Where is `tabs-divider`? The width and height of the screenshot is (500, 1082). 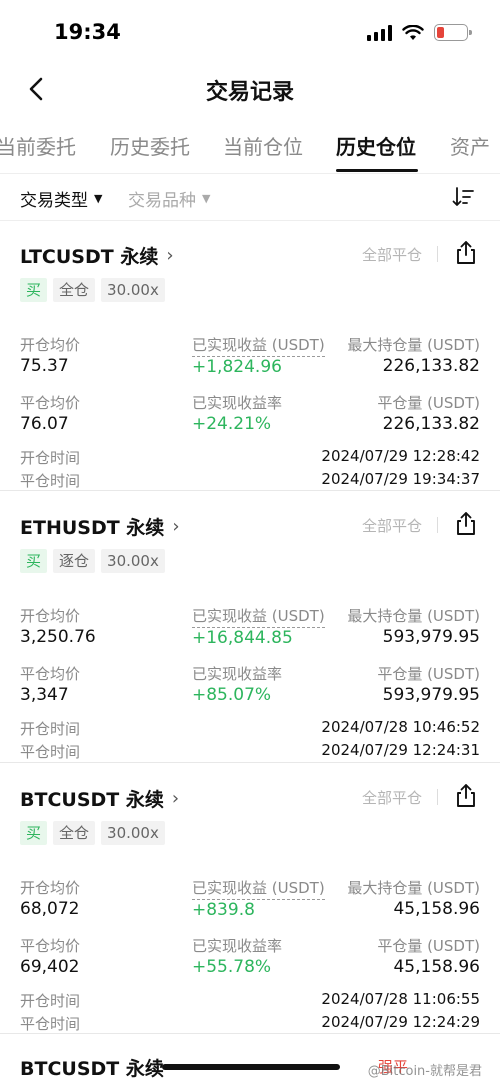
tabs-divider is located at coordinates (250, 173).